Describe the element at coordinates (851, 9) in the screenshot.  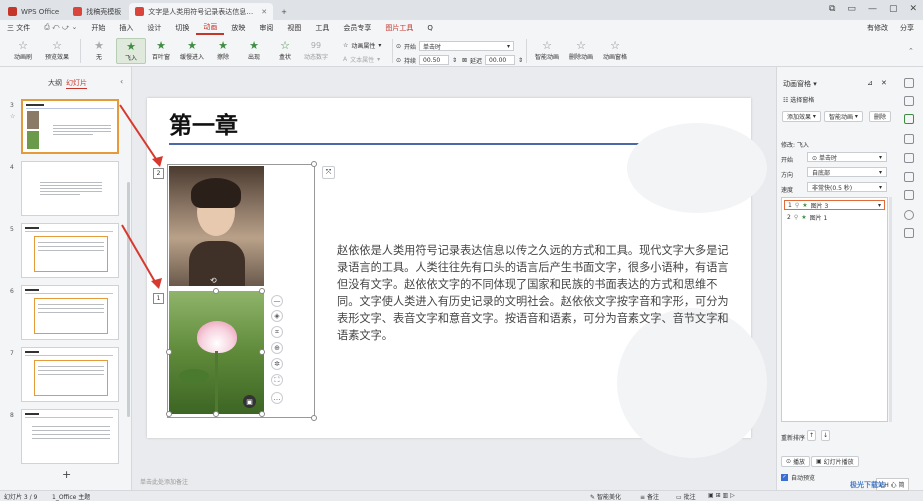
I see `layout-icon: ▭` at that location.